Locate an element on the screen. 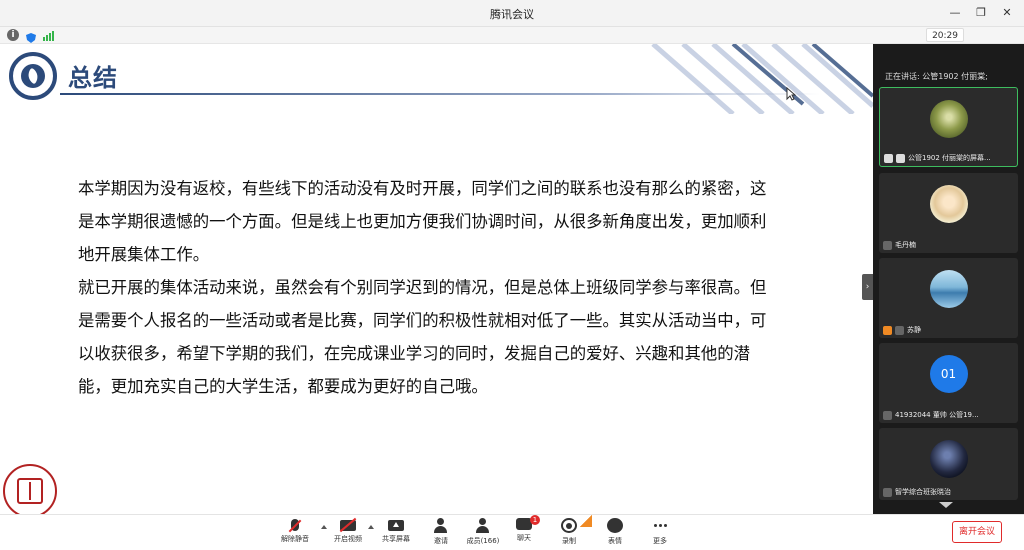  slide-decoration is located at coordinates (762, 79).